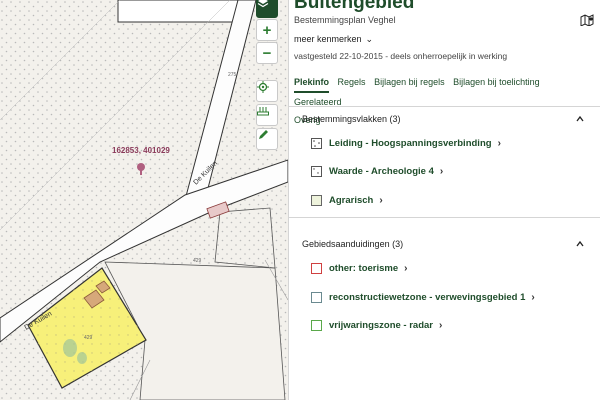 This screenshot has height=400, width=600. What do you see at coordinates (364, 268) in the screenshot?
I see `item-label: other: toerisme` at bounding box center [364, 268].